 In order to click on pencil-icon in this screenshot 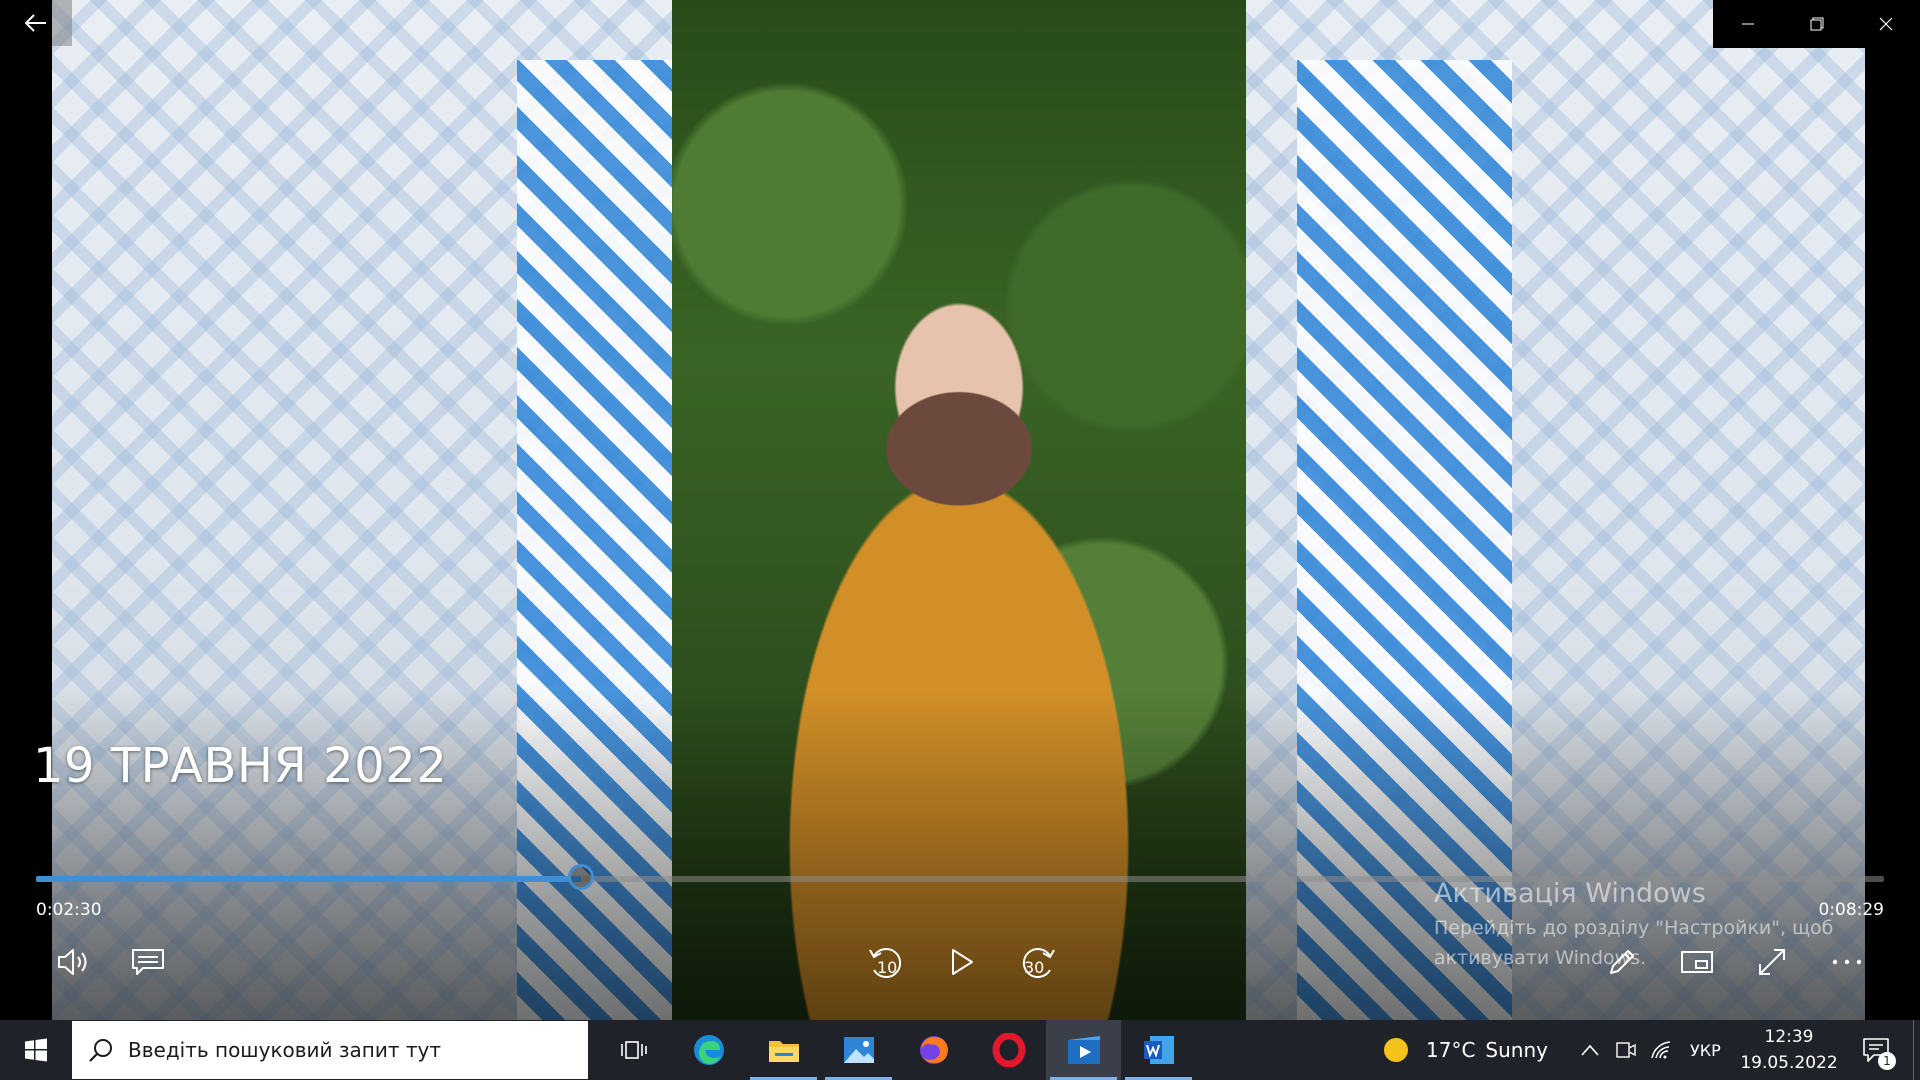, I will do `click(1622, 962)`.